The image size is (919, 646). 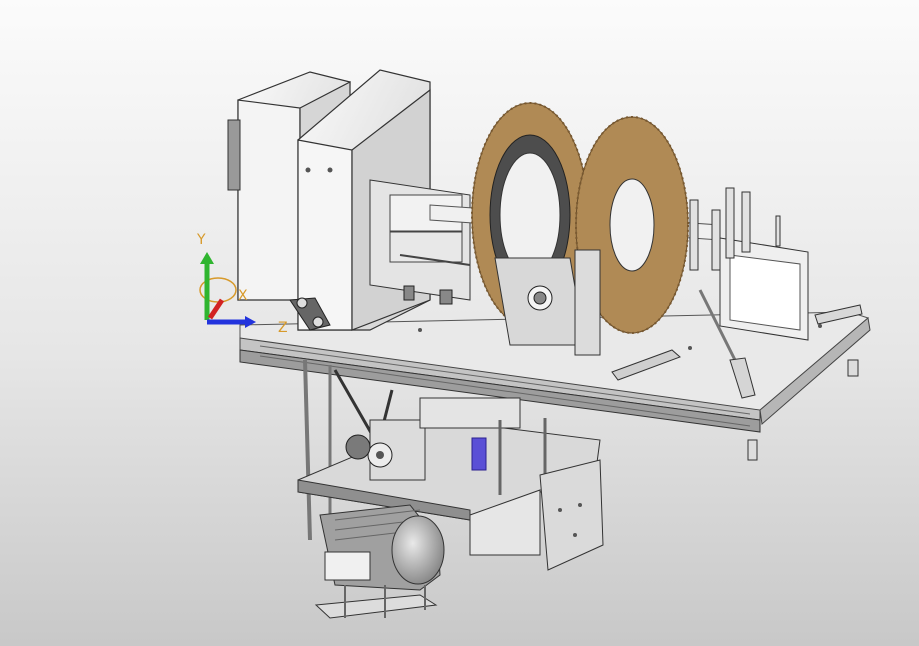 I want to click on side-bracket, so click(x=571, y=515).